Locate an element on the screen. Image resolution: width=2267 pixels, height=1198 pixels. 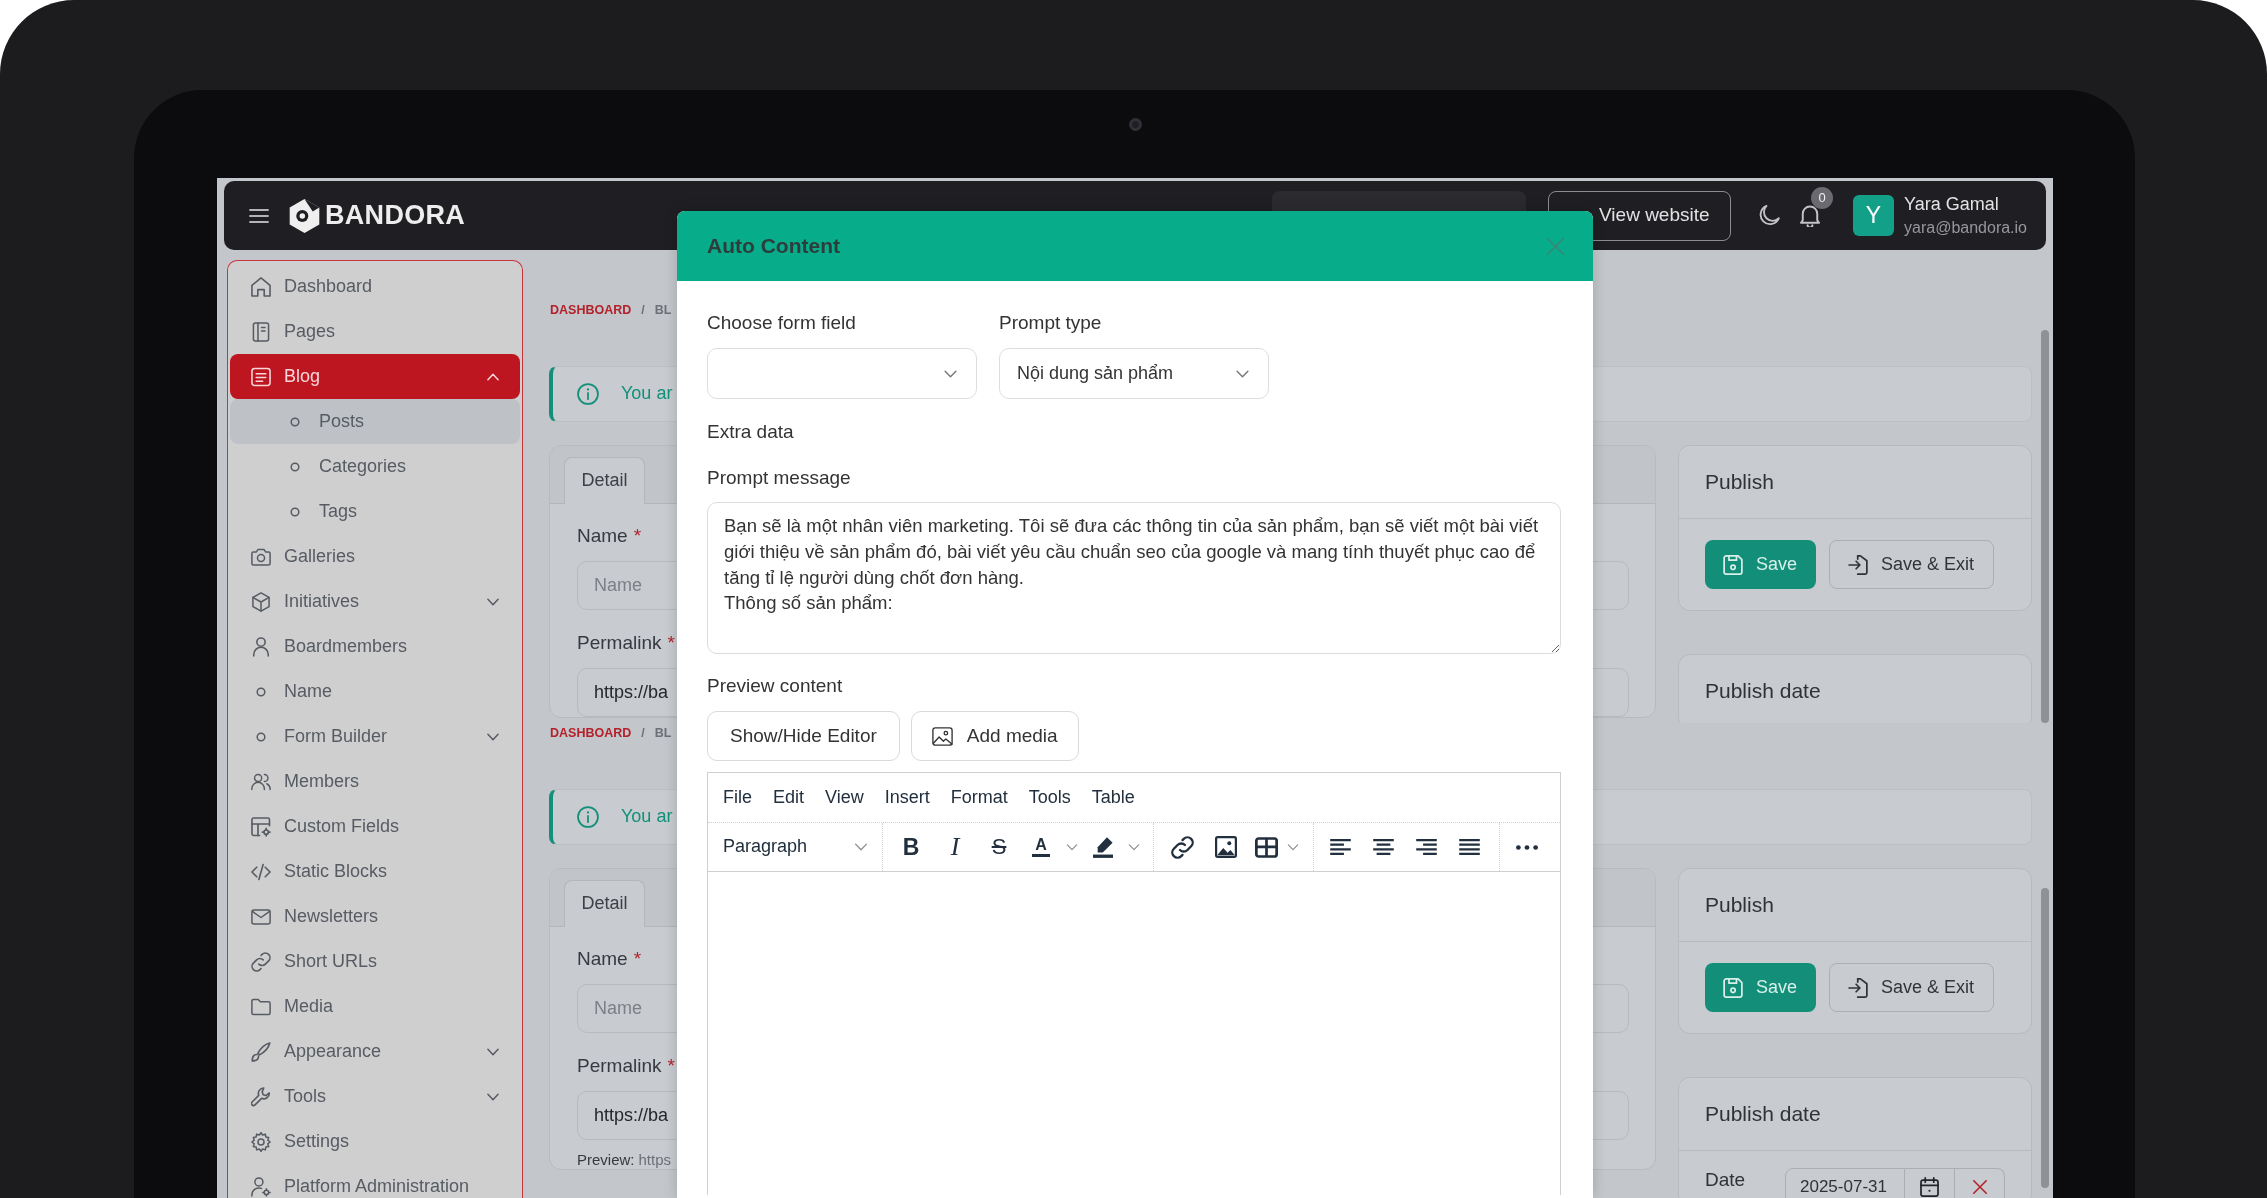
sidebar-subitem: Tags is located at coordinates (375, 511).